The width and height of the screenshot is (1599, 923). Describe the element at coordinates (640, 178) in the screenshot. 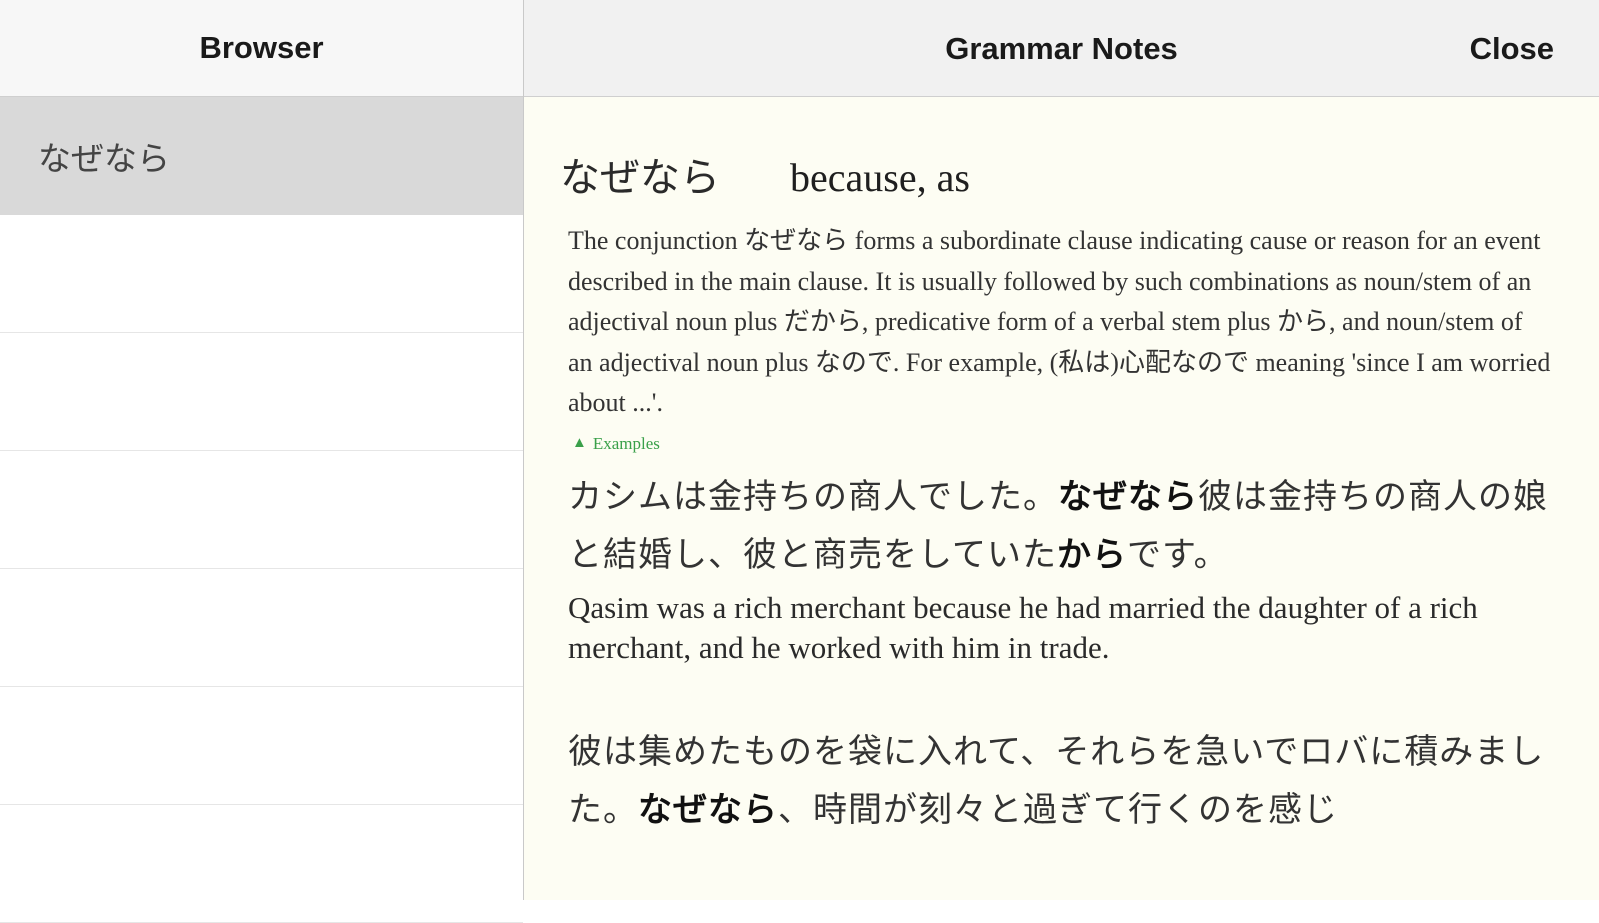

I see `entry-term: なぜなら` at that location.